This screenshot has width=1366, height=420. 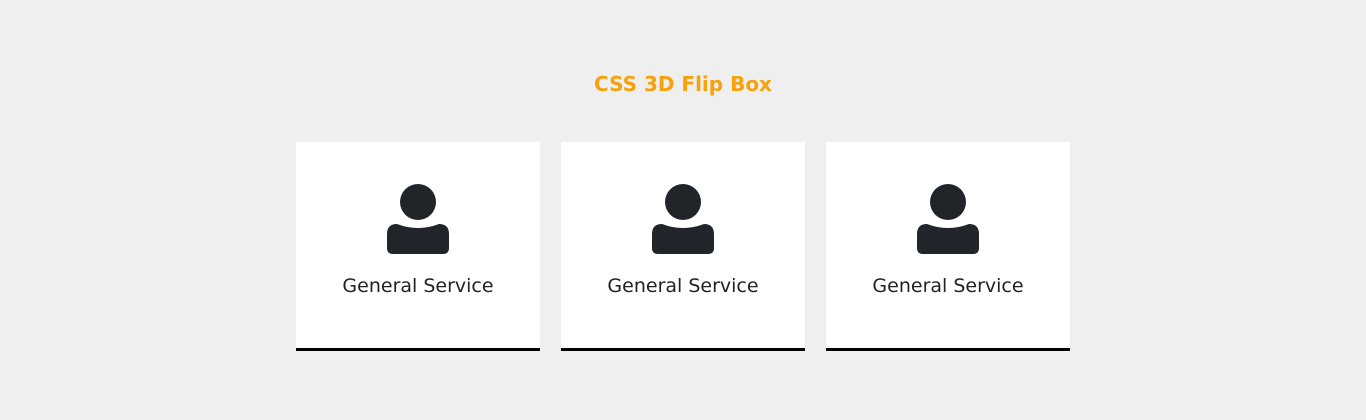 I want to click on page-title: CSS 3D Flip Box, so click(x=683, y=84).